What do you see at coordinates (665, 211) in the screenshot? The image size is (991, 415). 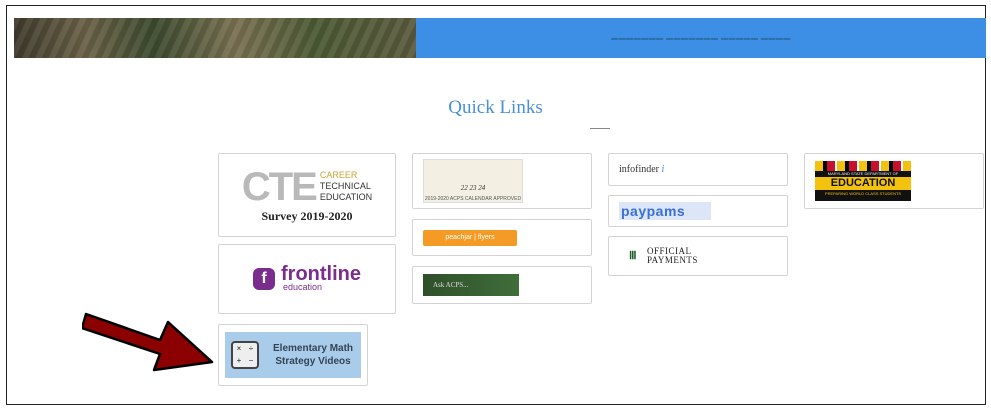 I see `paypams-logo: paypams` at bounding box center [665, 211].